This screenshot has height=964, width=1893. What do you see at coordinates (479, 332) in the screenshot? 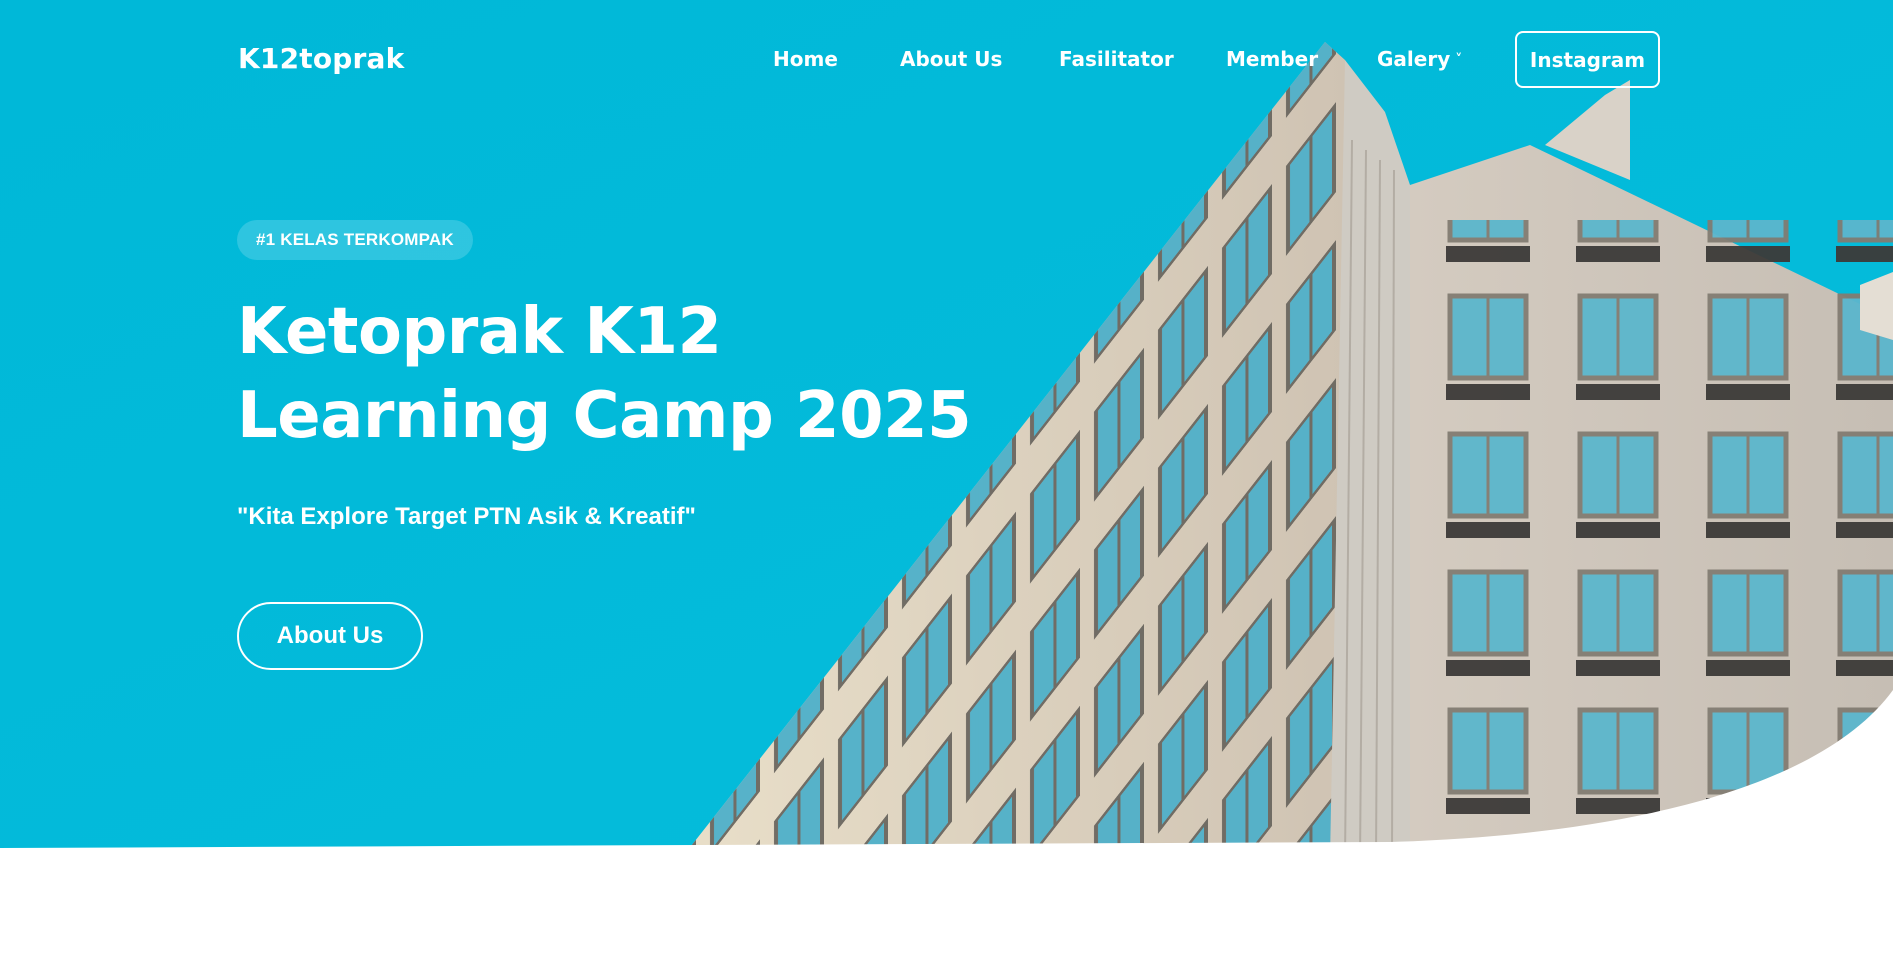
I see `hero-title-line-1: Ketoprak K12` at bounding box center [479, 332].